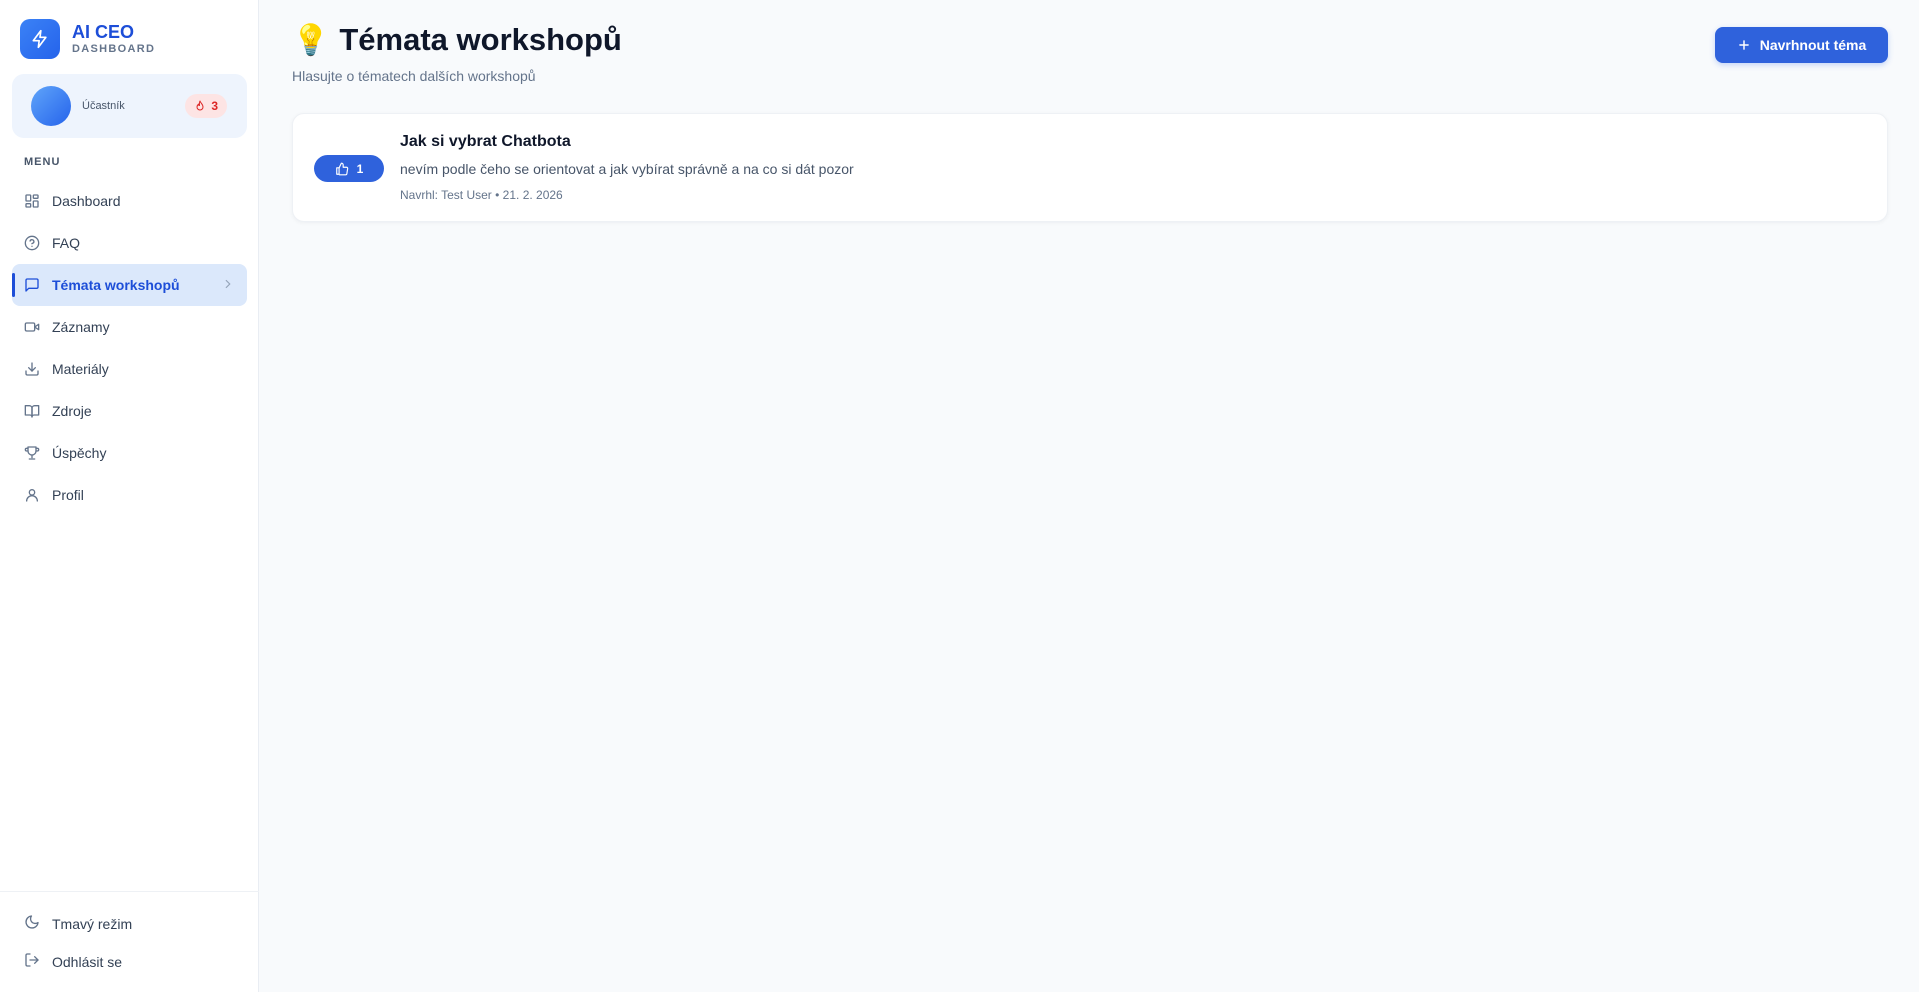 This screenshot has height=992, width=1919. Describe the element at coordinates (200, 105) in the screenshot. I see `flame-icon` at that location.